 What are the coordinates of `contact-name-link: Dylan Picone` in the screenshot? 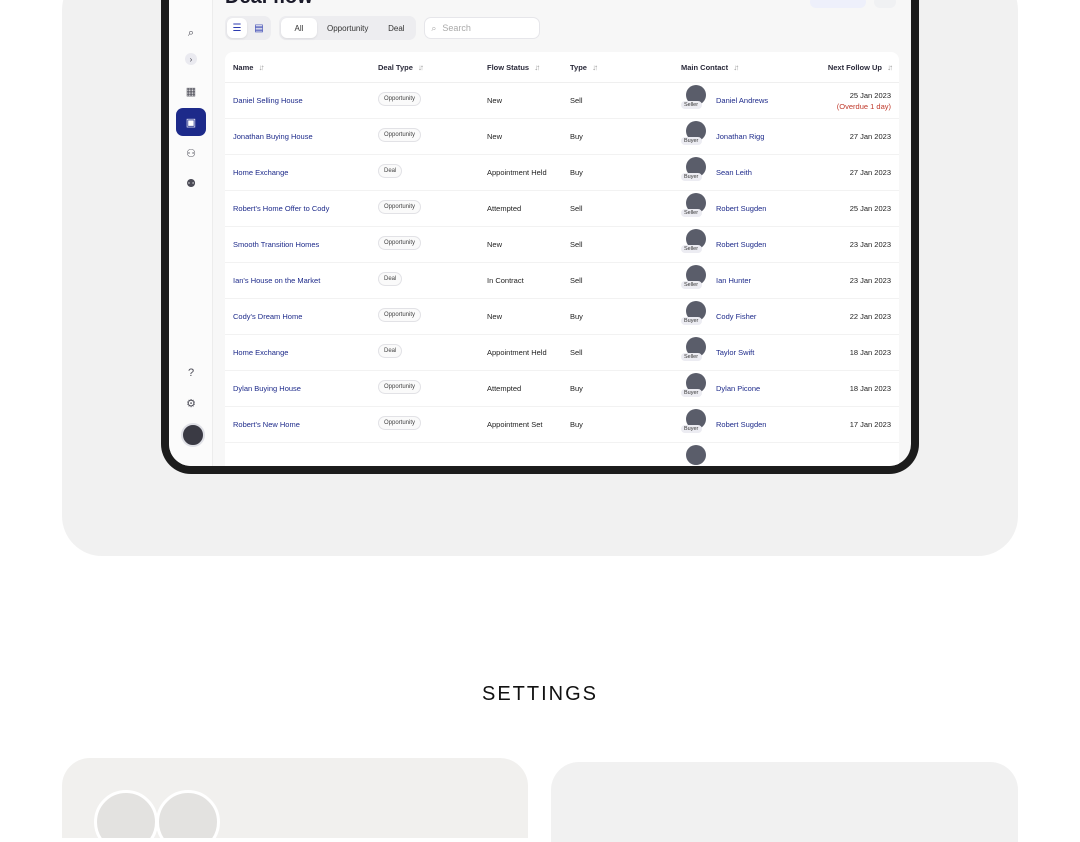 It's located at (738, 388).